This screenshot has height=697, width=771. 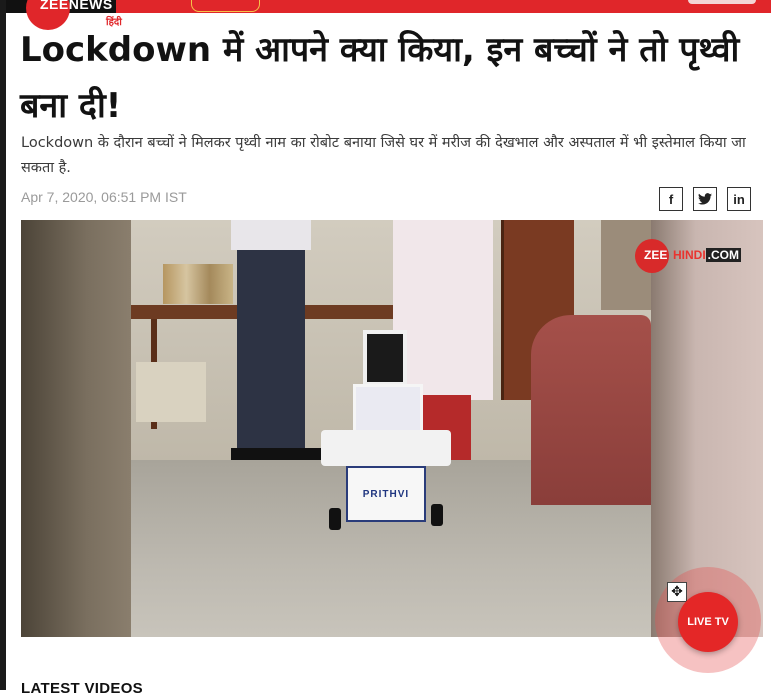 I want to click on watermark-dotcom: .COM, so click(x=723, y=255).